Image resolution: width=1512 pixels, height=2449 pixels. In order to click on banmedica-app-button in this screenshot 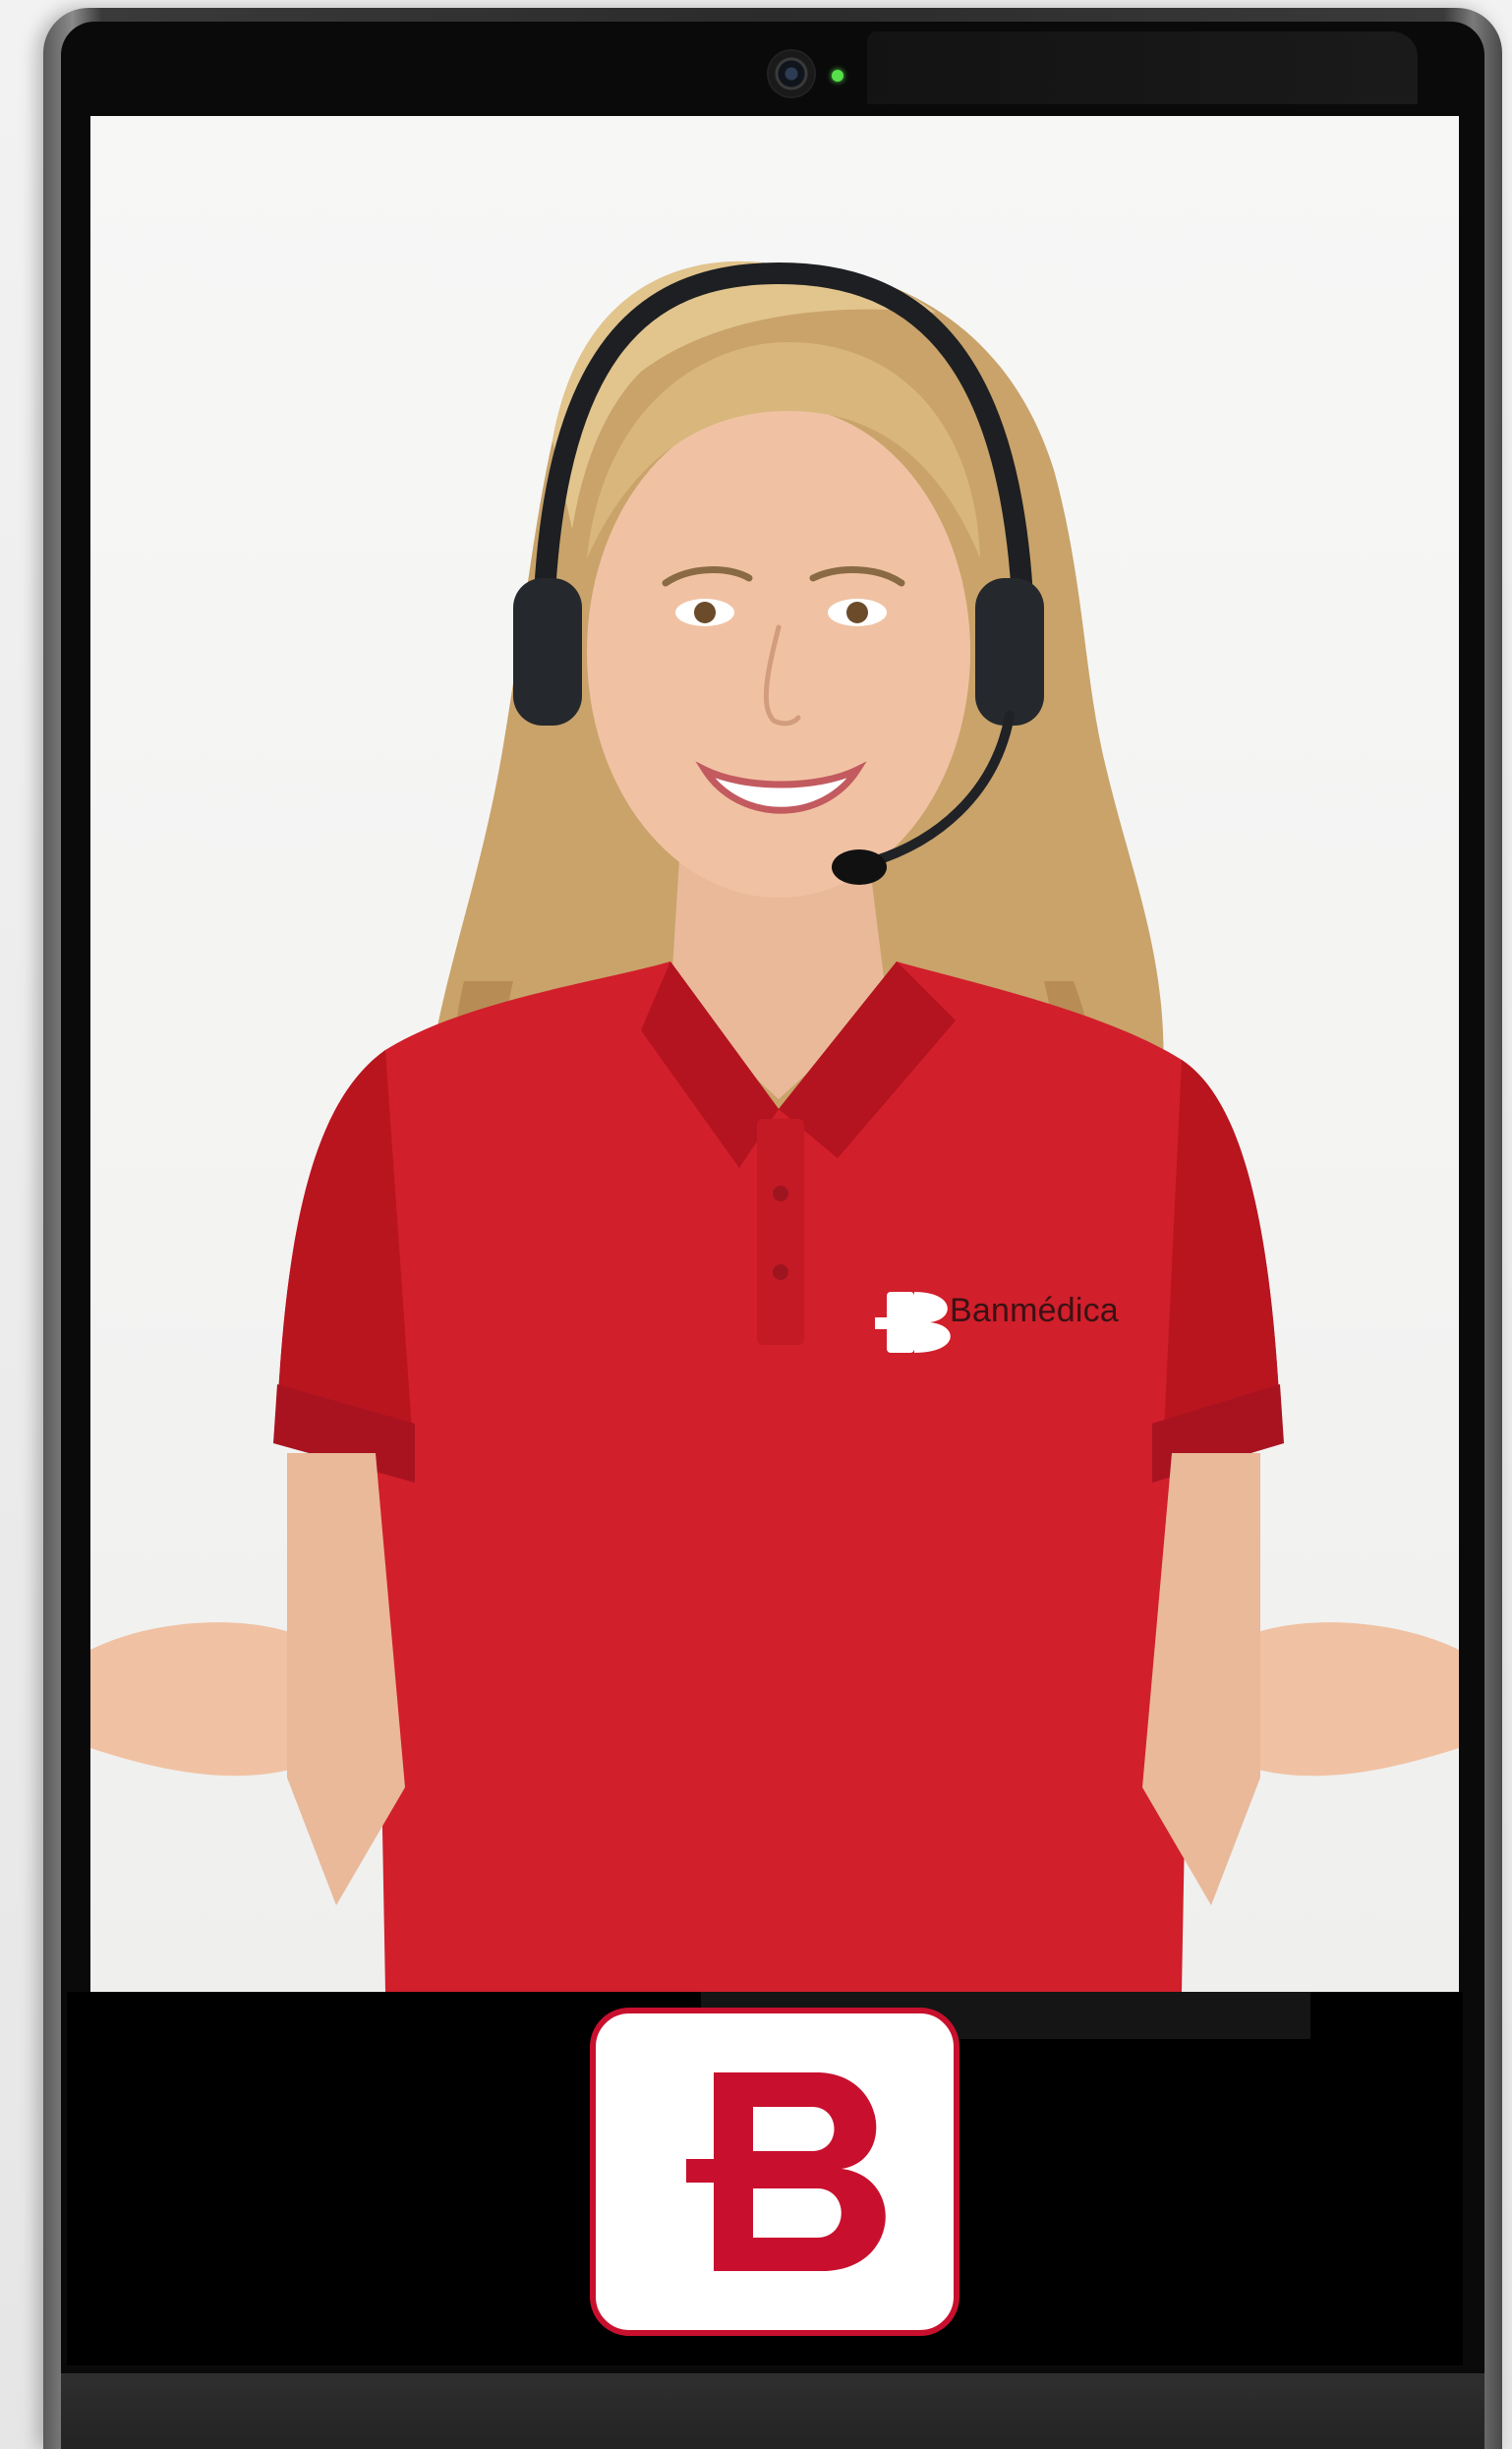, I will do `click(775, 2172)`.